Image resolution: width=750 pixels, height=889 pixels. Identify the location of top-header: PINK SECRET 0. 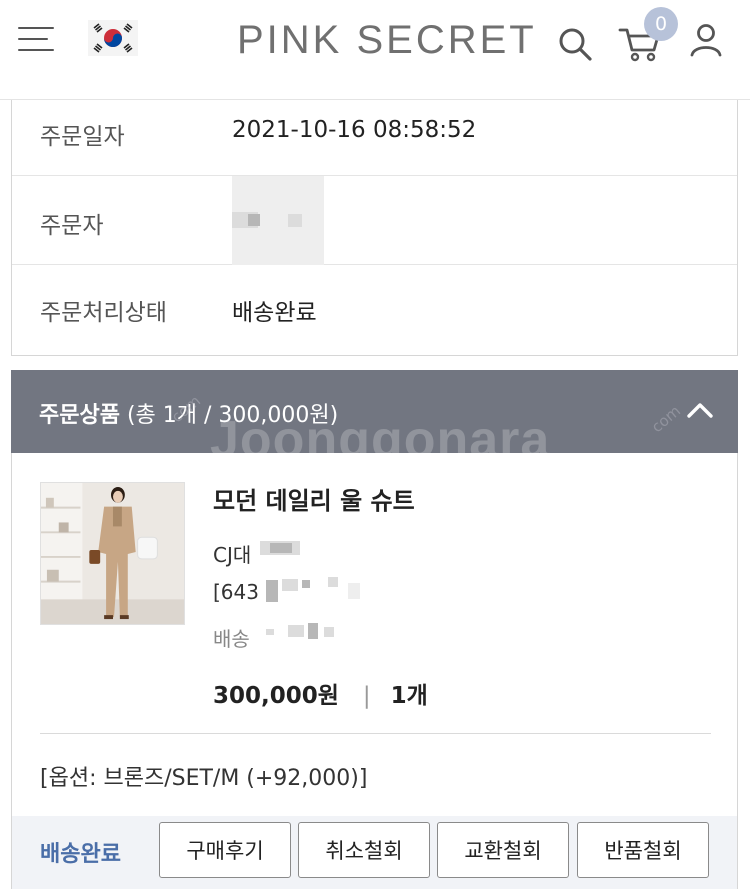
(375, 50).